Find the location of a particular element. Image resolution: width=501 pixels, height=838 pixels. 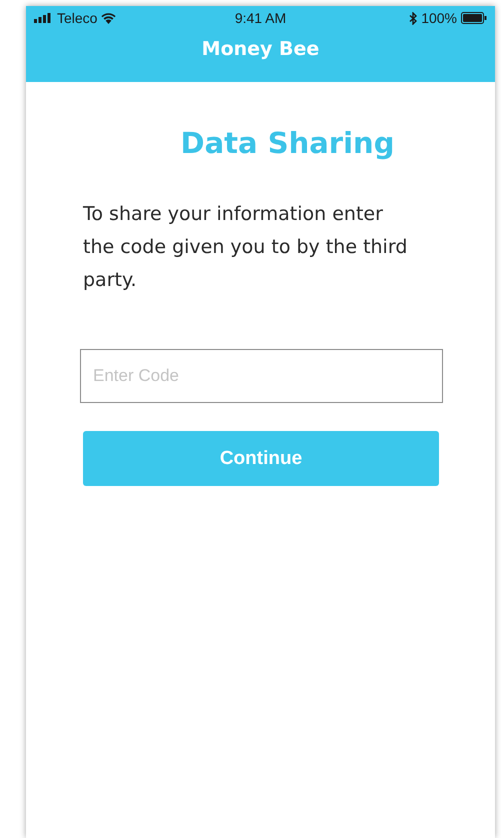

nav-title: Money Bee is located at coordinates (261, 49).